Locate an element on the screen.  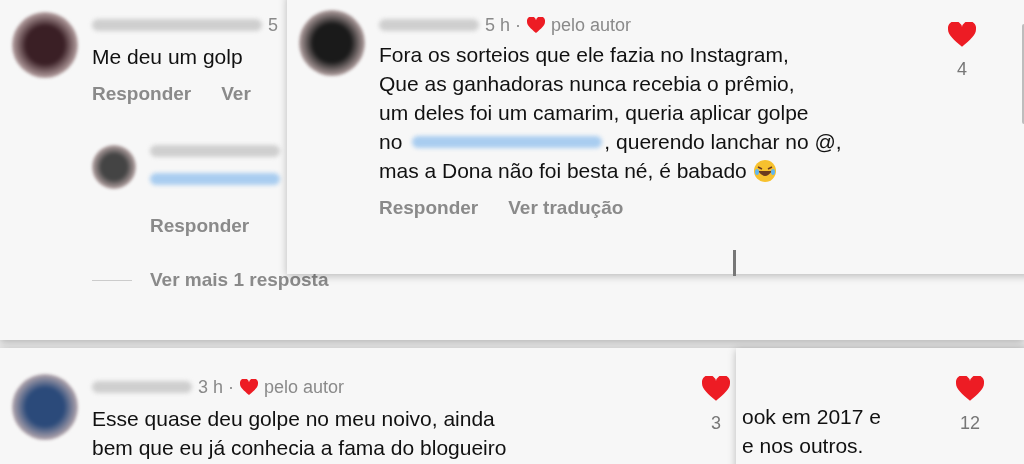
comment-text: no is located at coordinates (391, 142).